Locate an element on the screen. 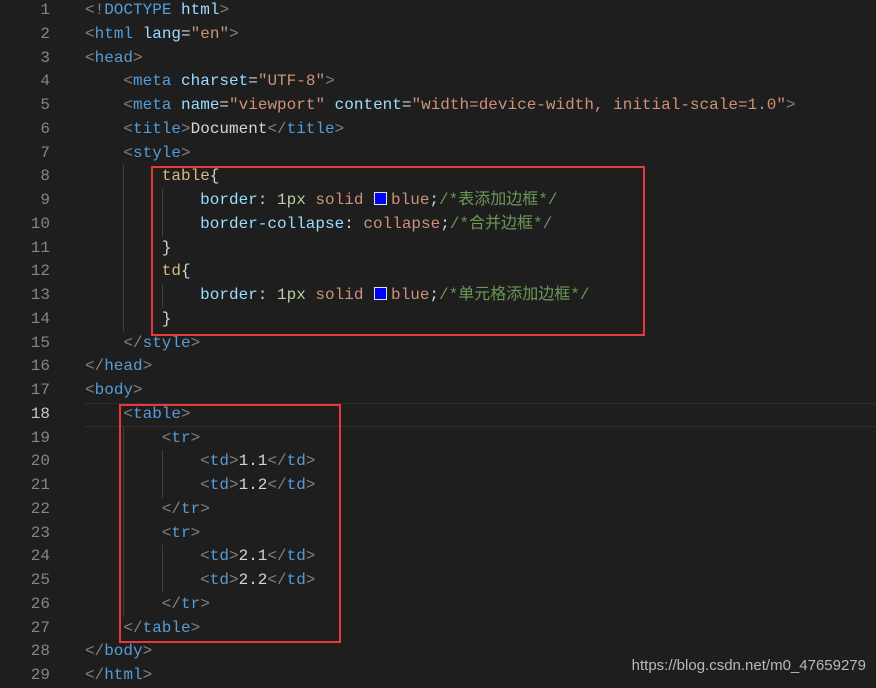  code-token: "en" is located at coordinates (210, 33).